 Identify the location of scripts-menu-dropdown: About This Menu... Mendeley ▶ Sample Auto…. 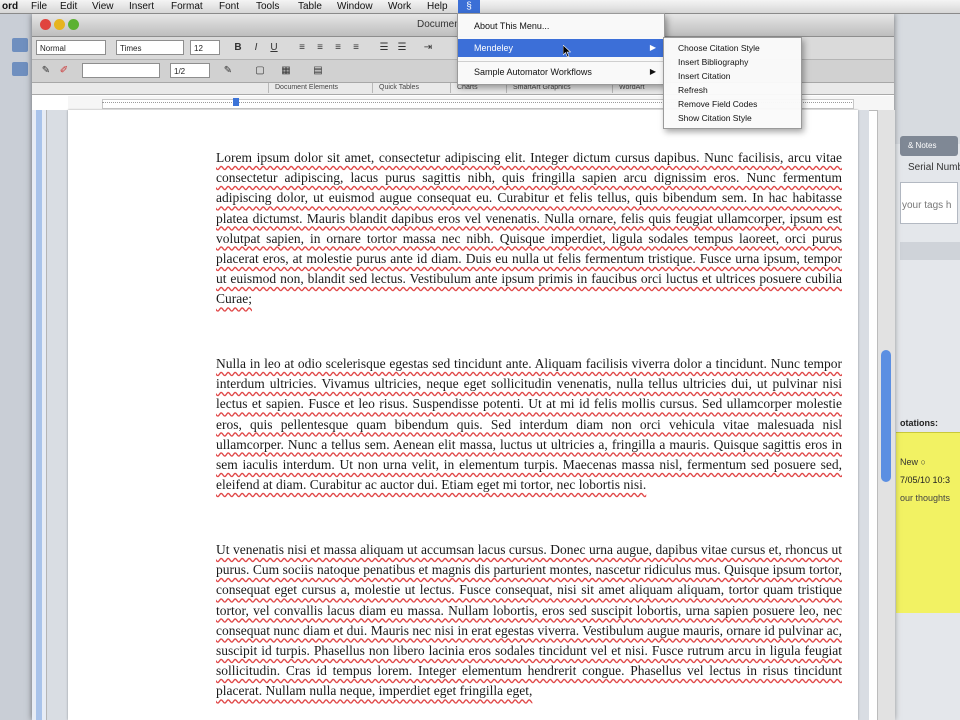
(561, 49).